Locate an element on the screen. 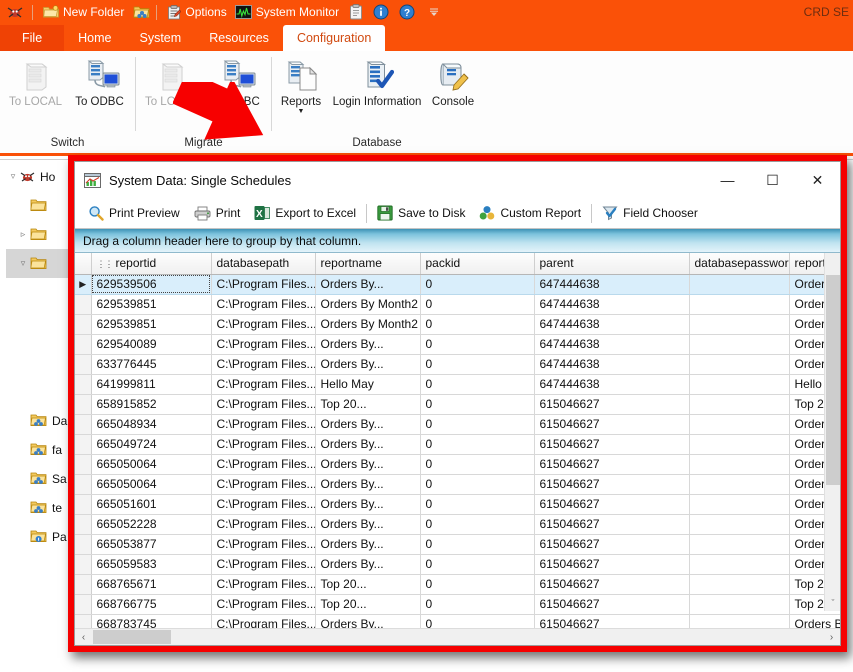  scroll-right-icon: › is located at coordinates (831, 637).